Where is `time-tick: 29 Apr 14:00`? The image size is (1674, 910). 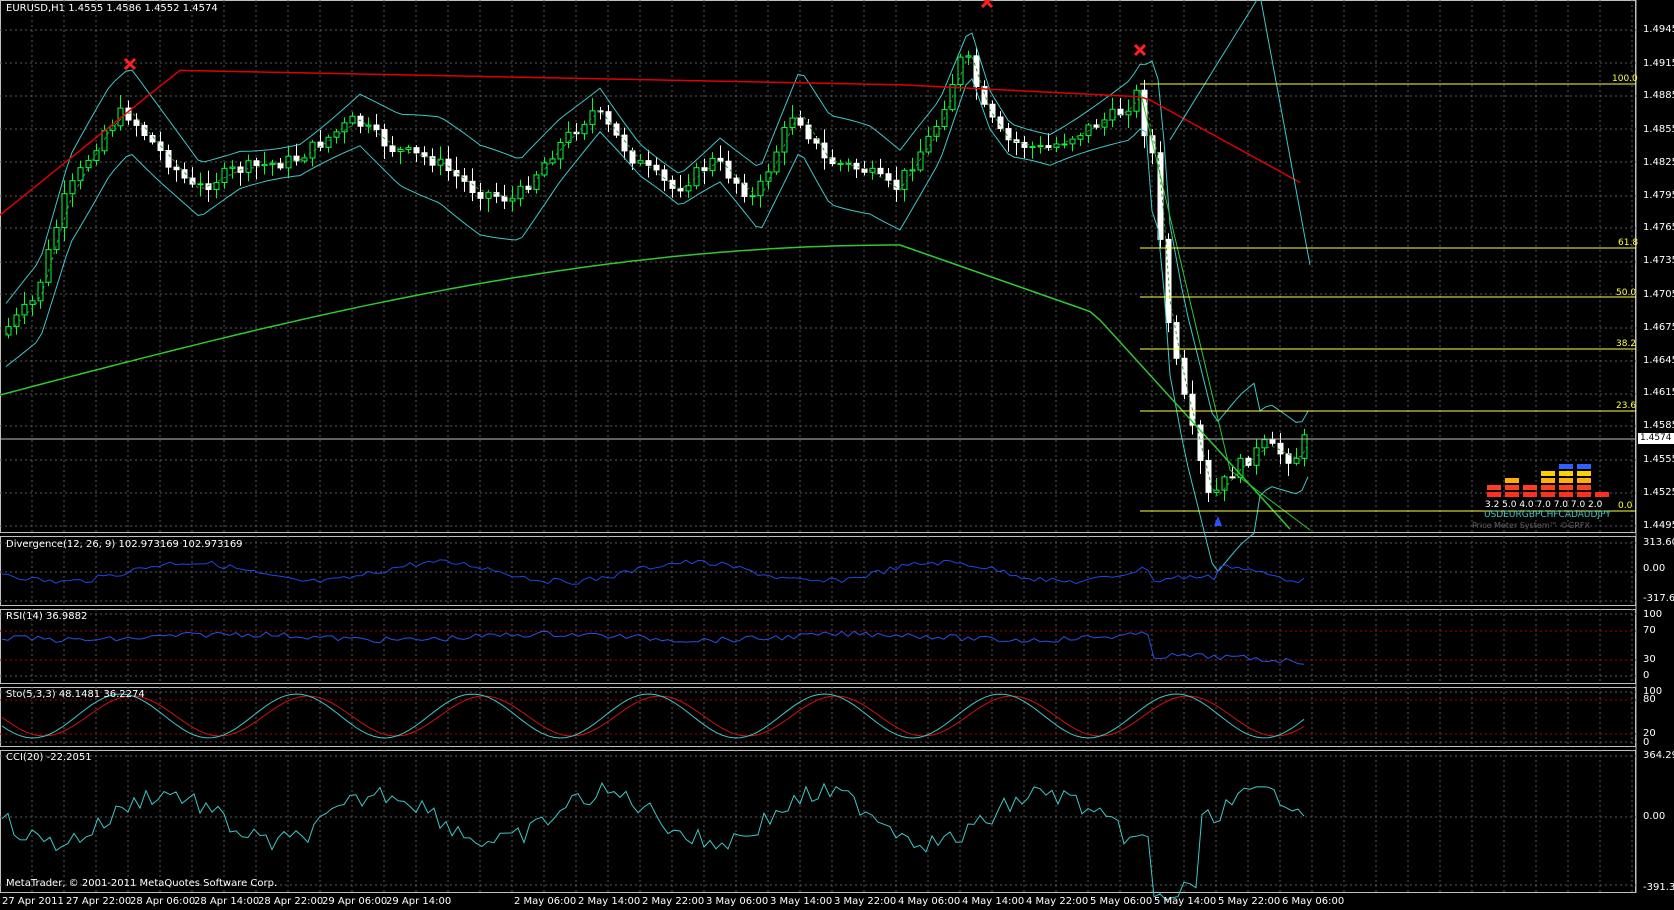
time-tick: 29 Apr 14:00 is located at coordinates (419, 901).